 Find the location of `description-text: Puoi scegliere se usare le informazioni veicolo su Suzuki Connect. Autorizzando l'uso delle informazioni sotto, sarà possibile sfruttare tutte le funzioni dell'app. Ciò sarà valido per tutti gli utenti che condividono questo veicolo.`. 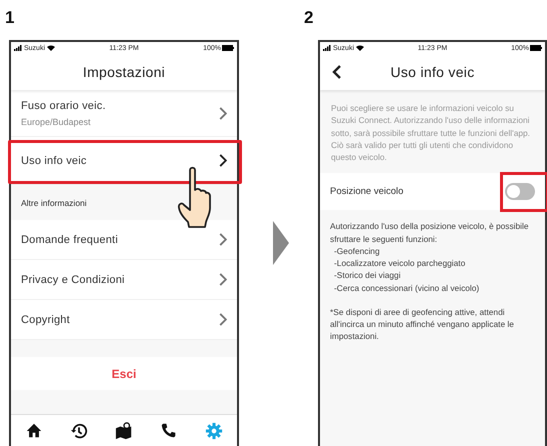

description-text: Puoi scegliere se usare le informazioni veicolo su Suzuki Connect. Autorizzando l'uso delle informazioni sotto, sarà possibile sfruttare tutte le funzioni dell'app. Ciò sarà valido per tutti gli utenti che condividono questo veicolo. is located at coordinates (430, 133).